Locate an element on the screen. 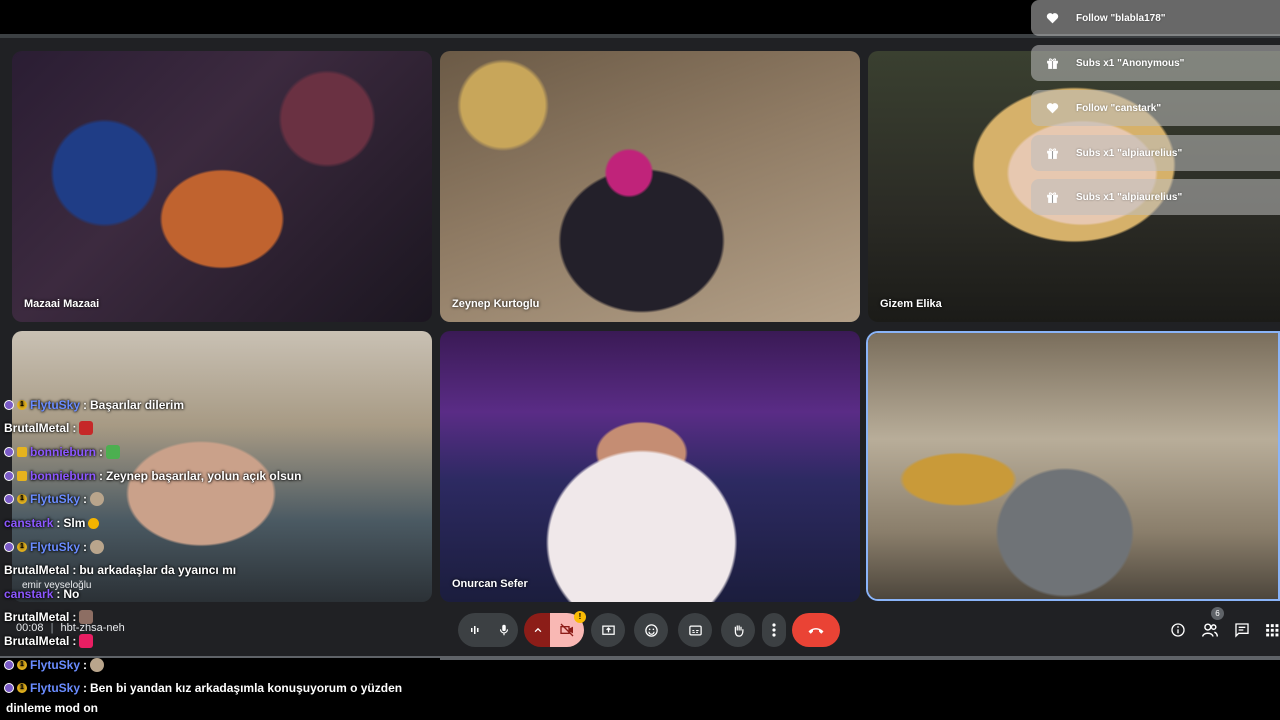 This screenshot has height=720, width=1280. meeting-details-button is located at coordinates (1178, 630).